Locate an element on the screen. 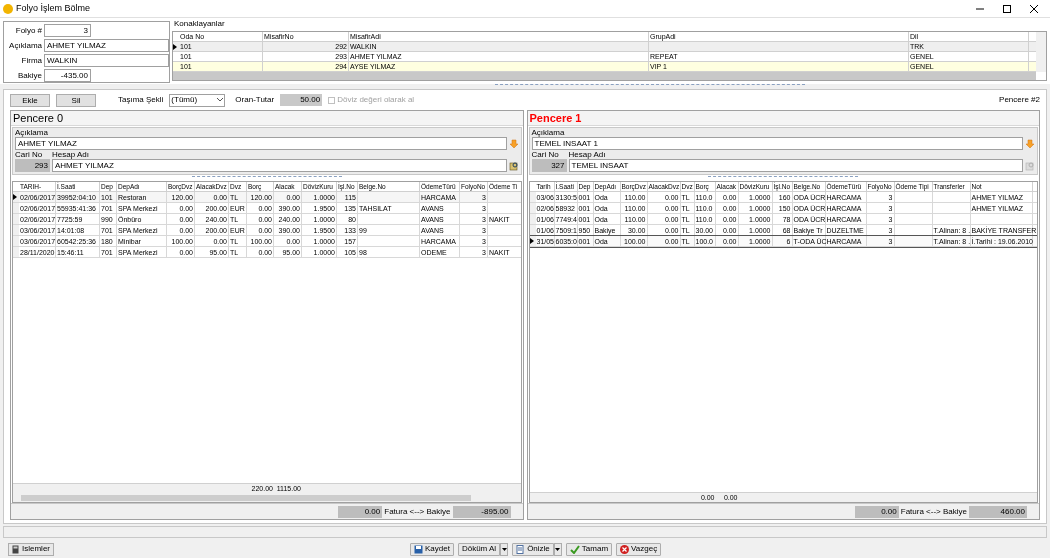  text-field: WALKIN is located at coordinates (106, 60).